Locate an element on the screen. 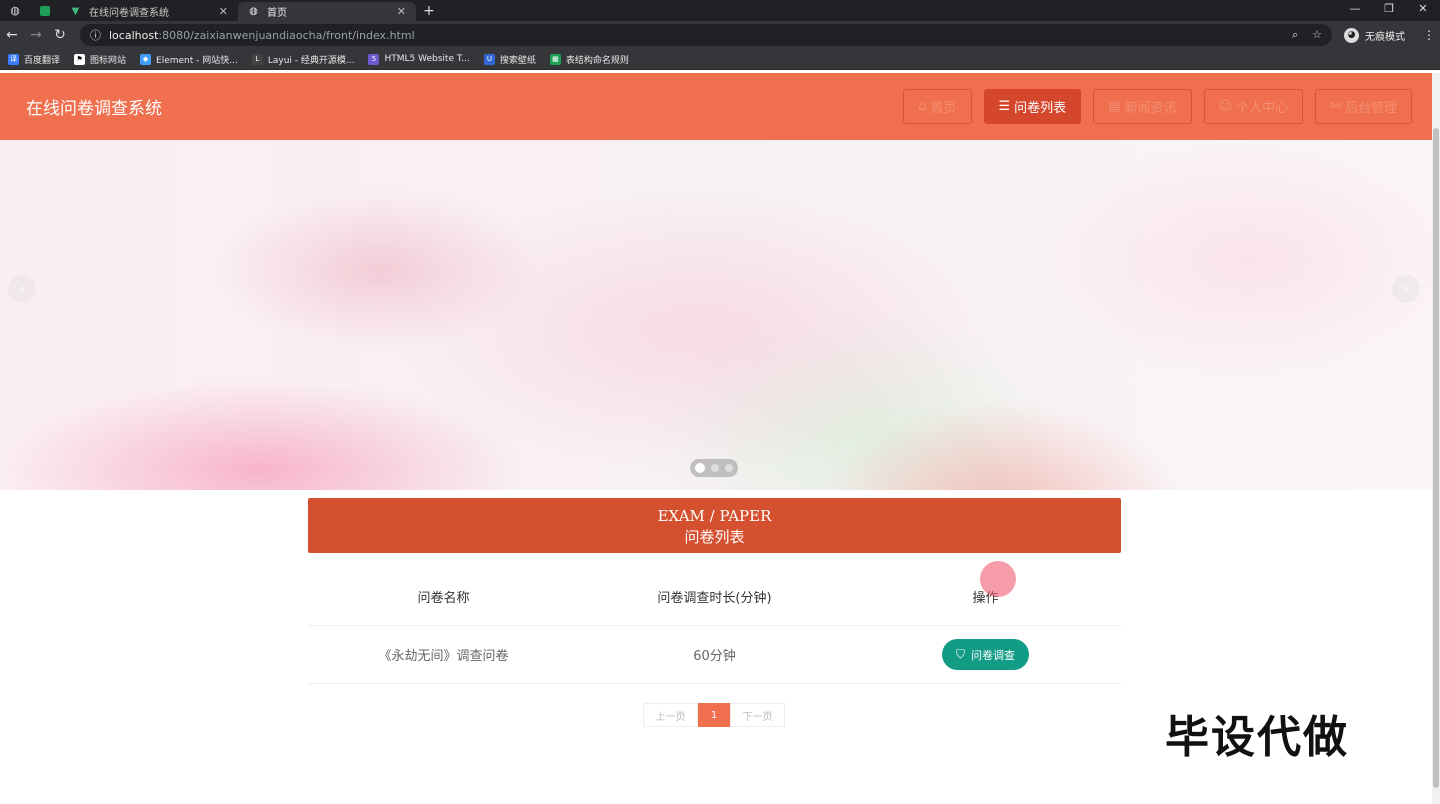 This screenshot has width=1440, height=804. layui-icon: L is located at coordinates (257, 59).